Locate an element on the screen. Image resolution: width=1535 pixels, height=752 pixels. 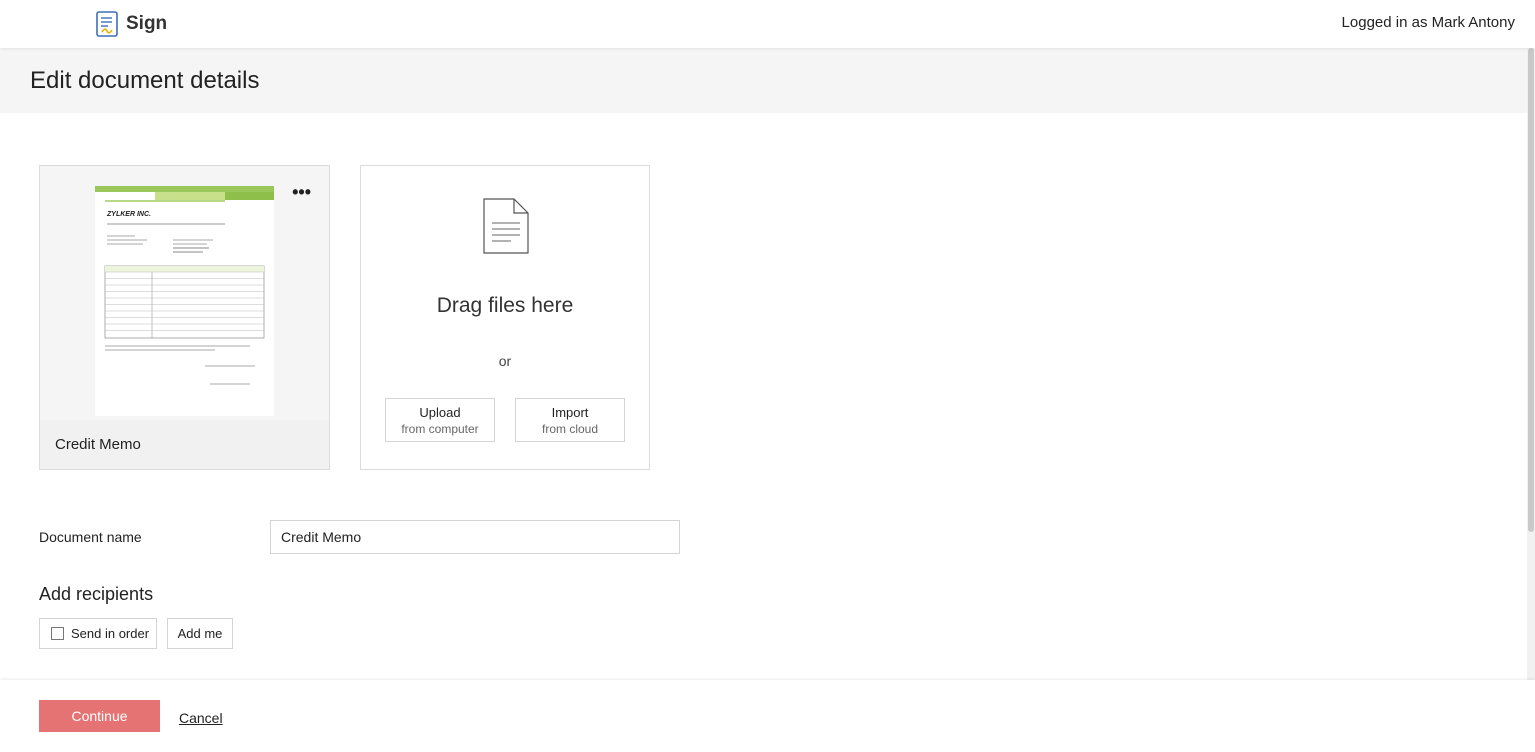
cancel-link: Cancel is located at coordinates (201, 718).